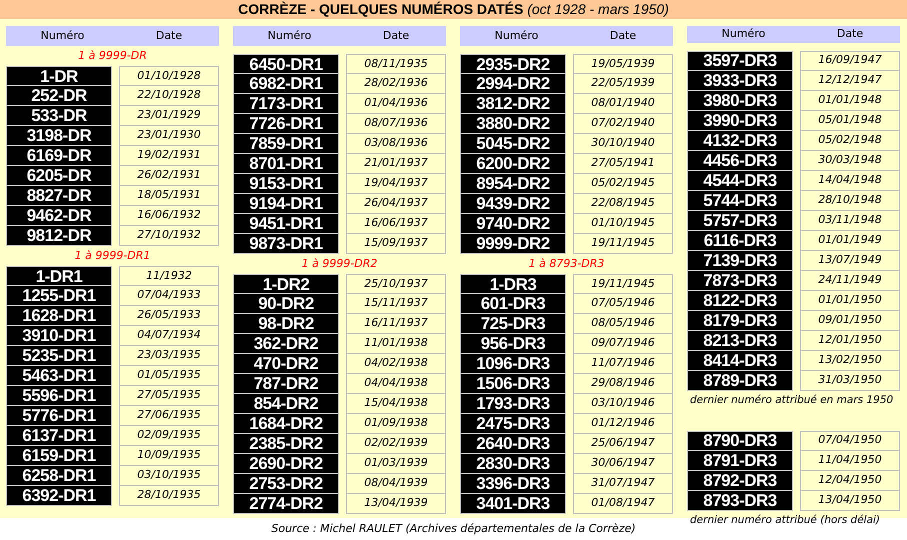  Describe the element at coordinates (623, 244) in the screenshot. I see `date-cell: 19/11/1945` at that location.